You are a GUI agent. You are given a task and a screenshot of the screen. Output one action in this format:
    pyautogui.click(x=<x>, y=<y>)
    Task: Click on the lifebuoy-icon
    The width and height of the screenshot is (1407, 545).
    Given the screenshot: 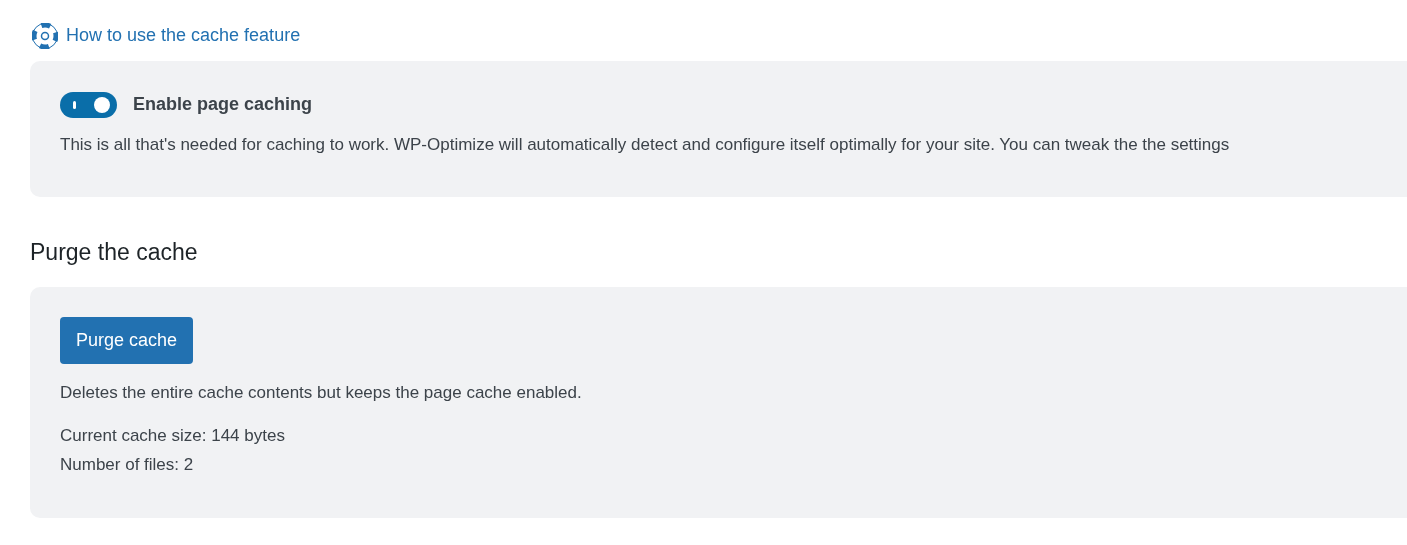 What is the action you would take?
    pyautogui.click(x=45, y=35)
    